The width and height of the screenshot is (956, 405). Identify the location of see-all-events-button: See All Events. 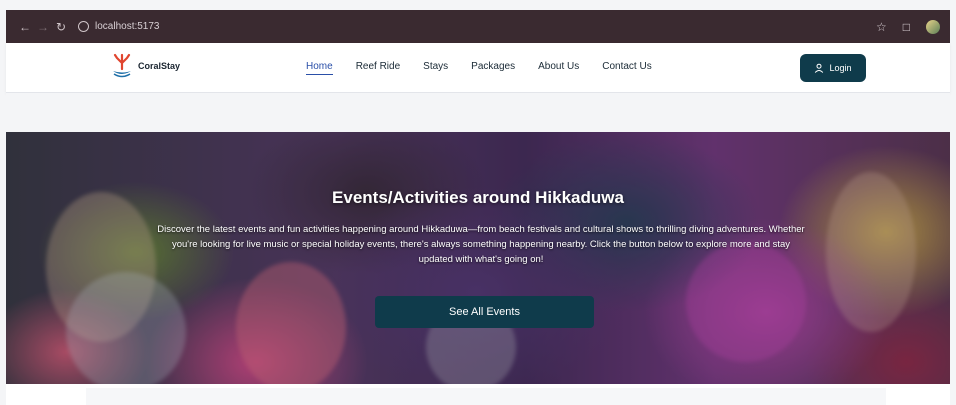
(484, 312).